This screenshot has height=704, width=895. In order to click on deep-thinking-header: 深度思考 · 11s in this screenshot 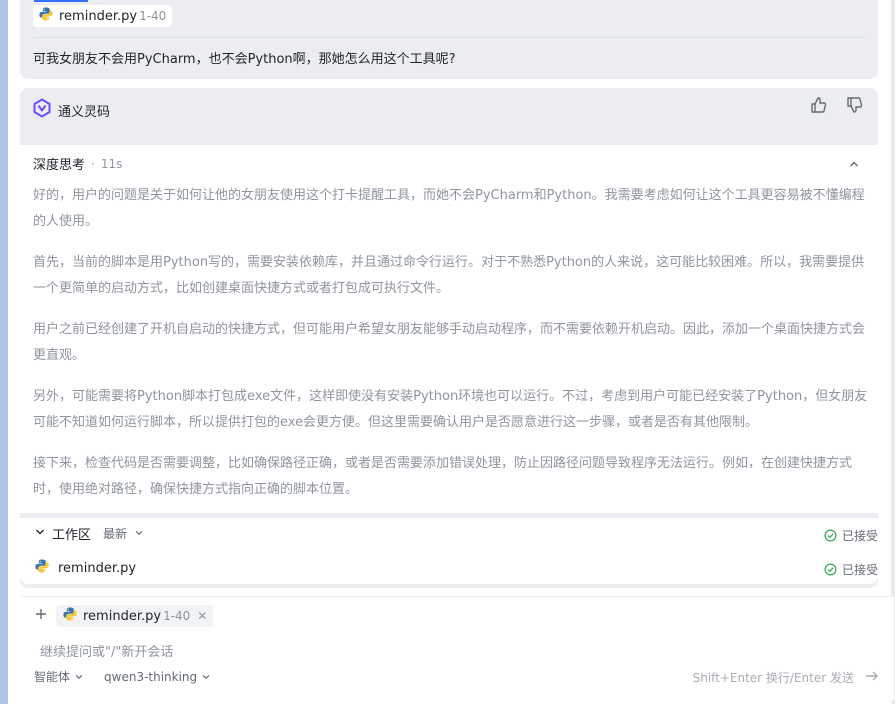, I will do `click(78, 164)`.